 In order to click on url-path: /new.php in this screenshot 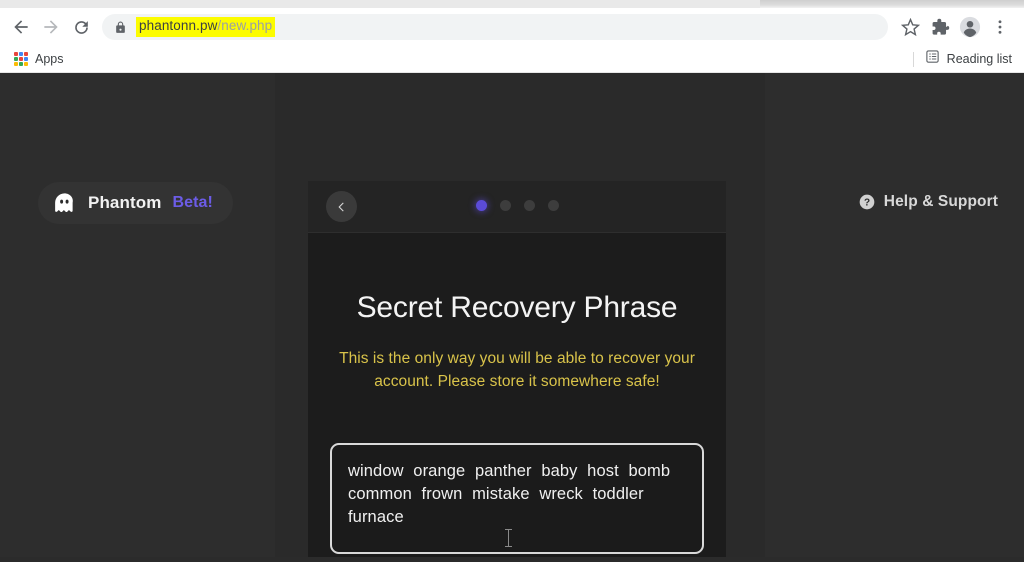, I will do `click(245, 26)`.